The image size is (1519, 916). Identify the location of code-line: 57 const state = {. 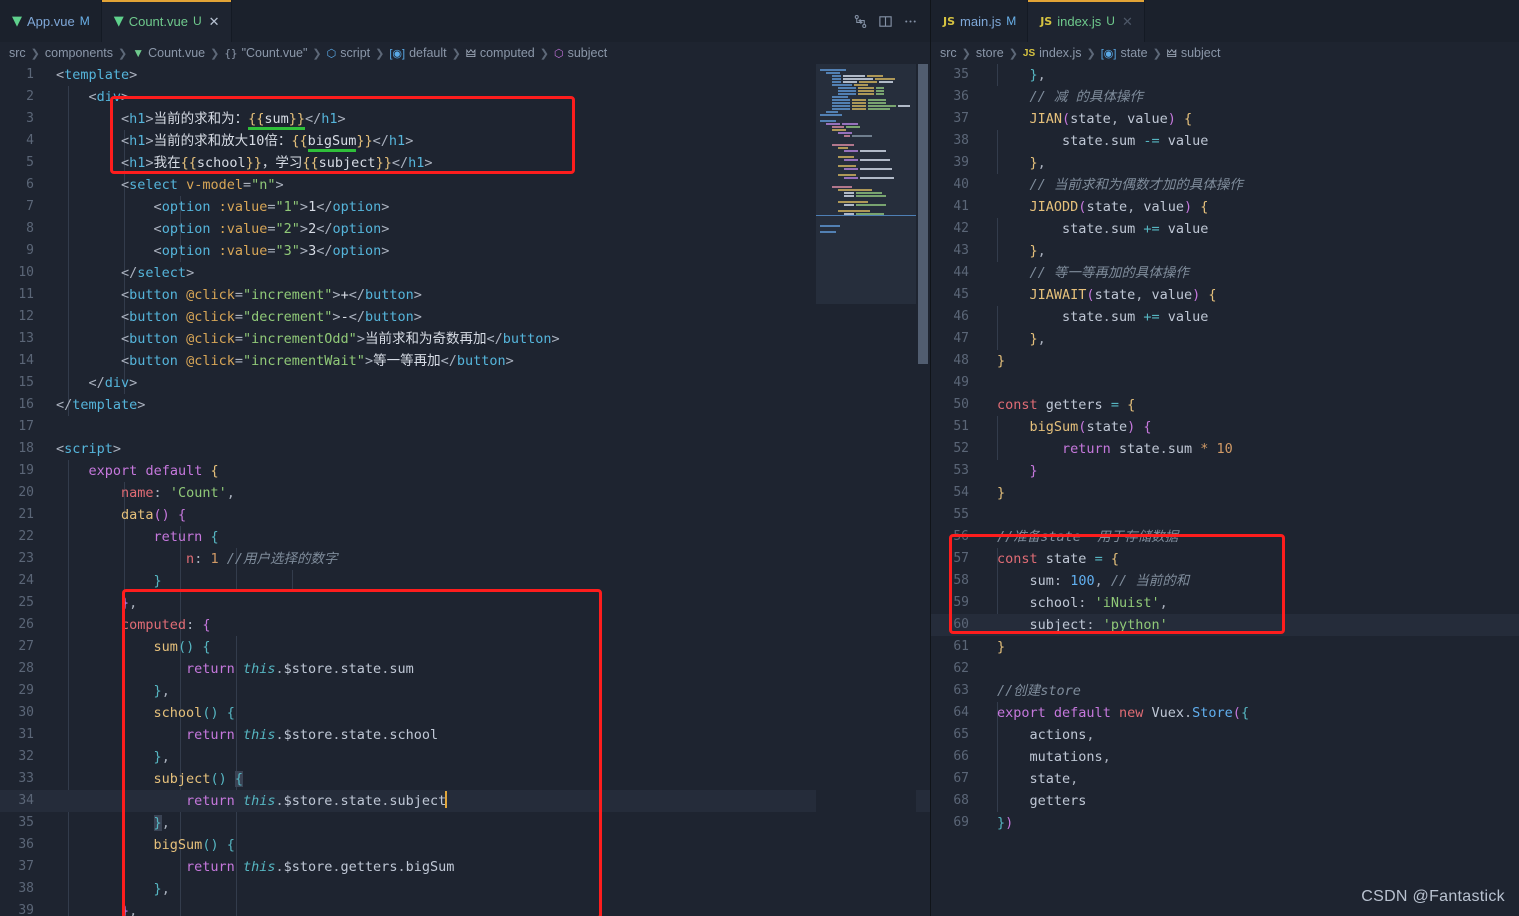
(1225, 559).